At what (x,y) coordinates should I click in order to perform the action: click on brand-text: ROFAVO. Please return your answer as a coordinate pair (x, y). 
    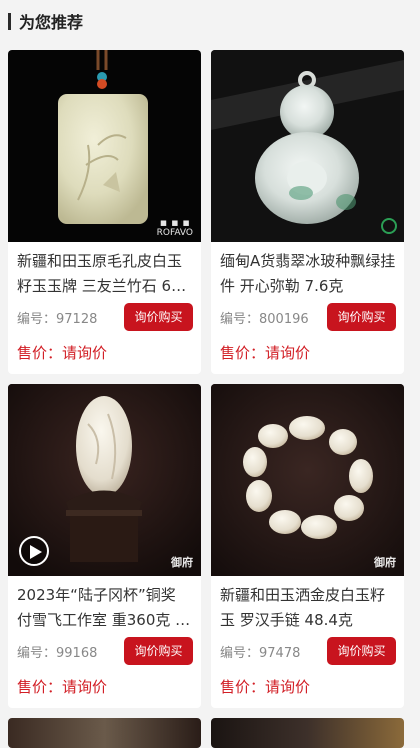
    Looking at the image, I should click on (174, 233).